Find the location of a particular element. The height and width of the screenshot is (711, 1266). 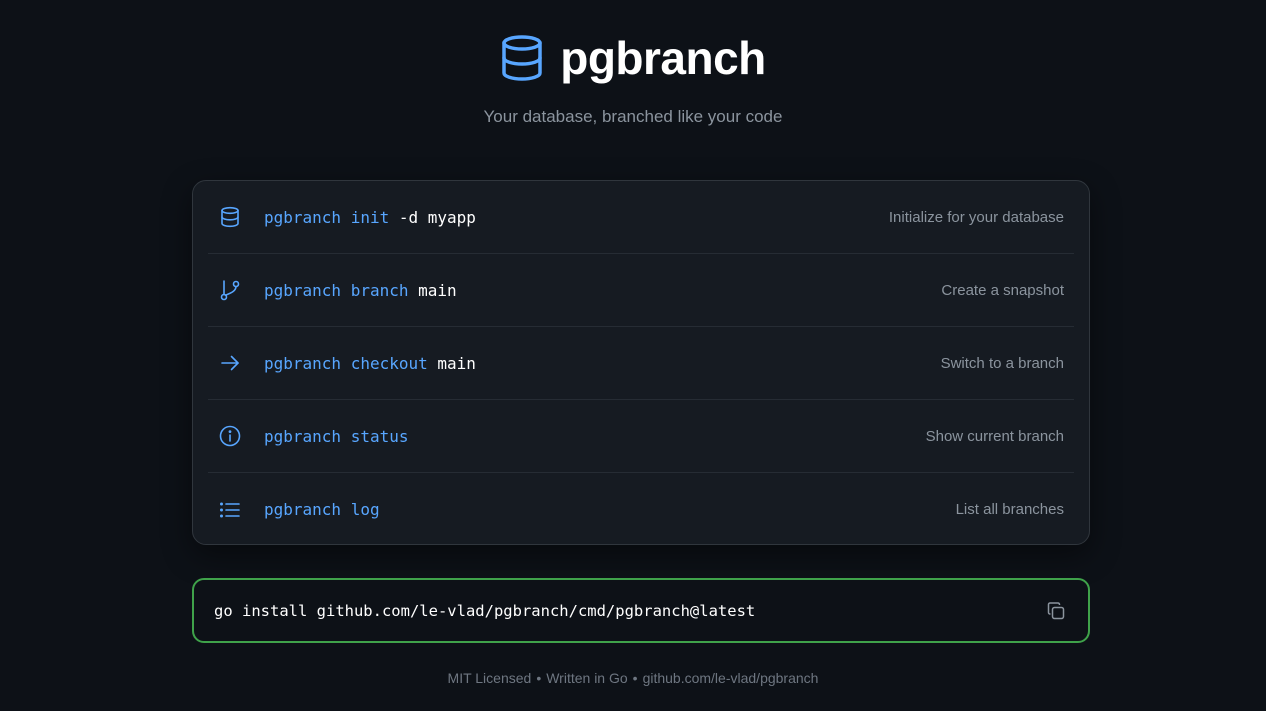

arrow-right-icon is located at coordinates (230, 363).